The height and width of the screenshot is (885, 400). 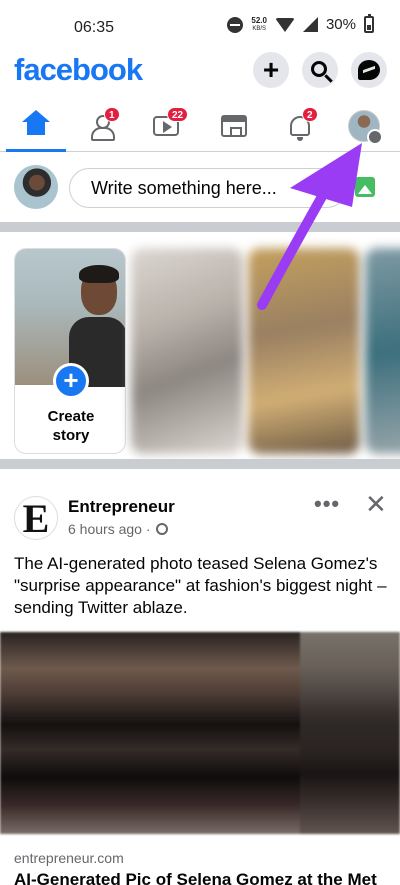 What do you see at coordinates (112, 114) in the screenshot?
I see `friends-badge: 1` at bounding box center [112, 114].